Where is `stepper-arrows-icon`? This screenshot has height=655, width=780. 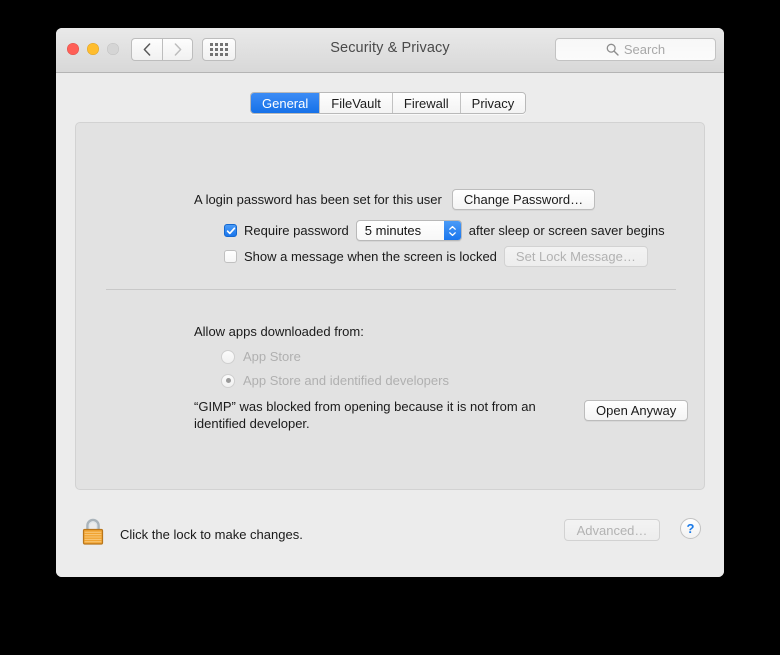 stepper-arrows-icon is located at coordinates (452, 230).